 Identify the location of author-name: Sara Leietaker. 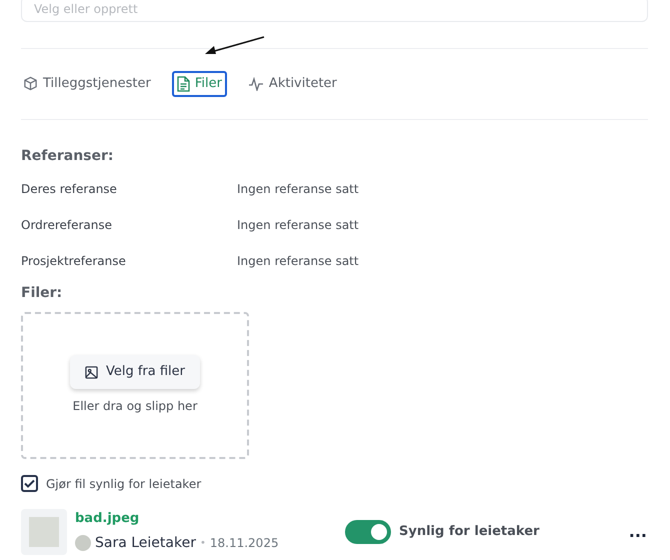
(145, 543).